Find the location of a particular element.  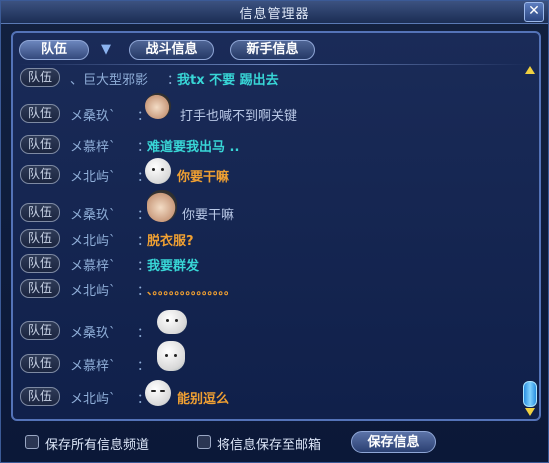

chat-message: 队伍 メ慕梓` ： is located at coordinates (269, 358).